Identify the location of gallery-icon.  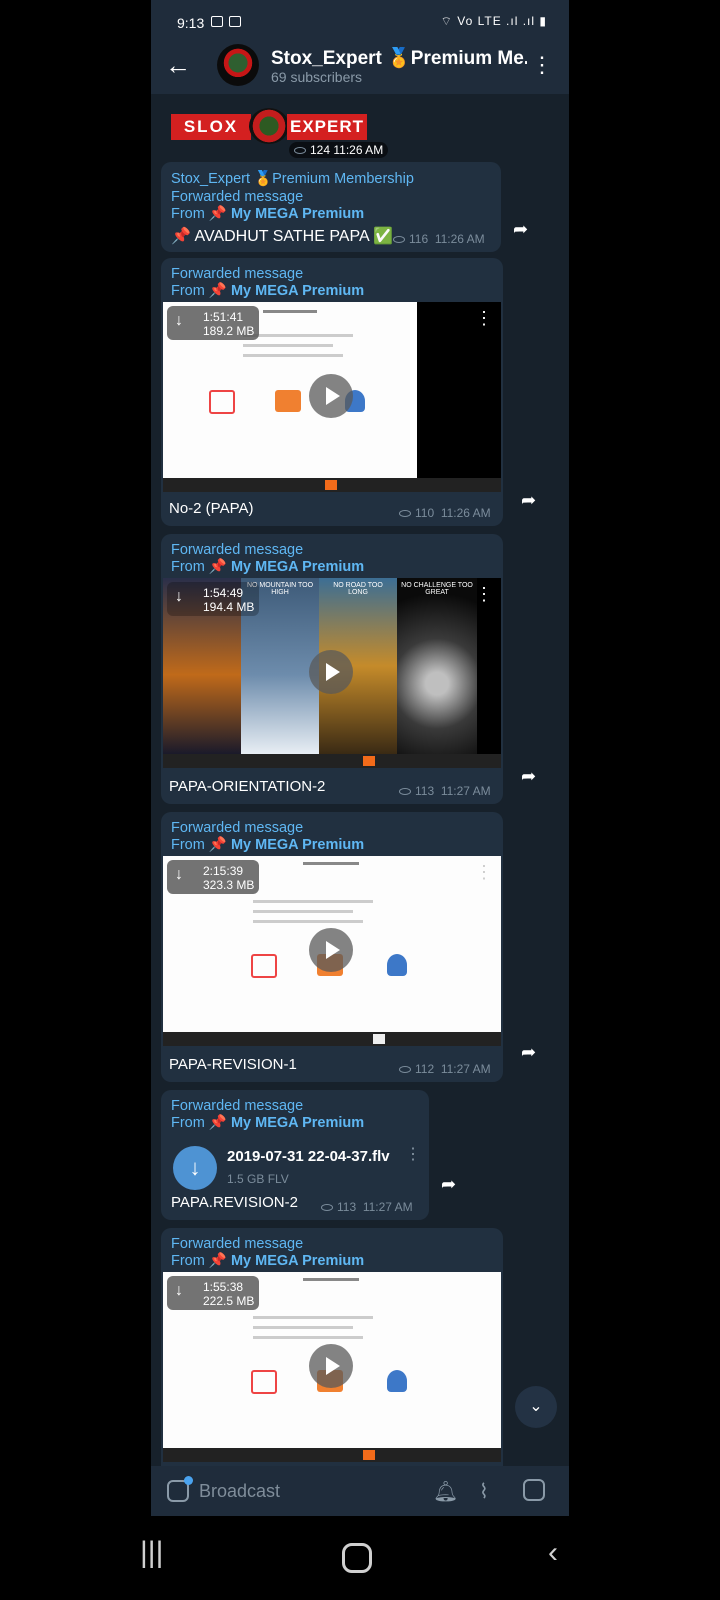
(217, 21).